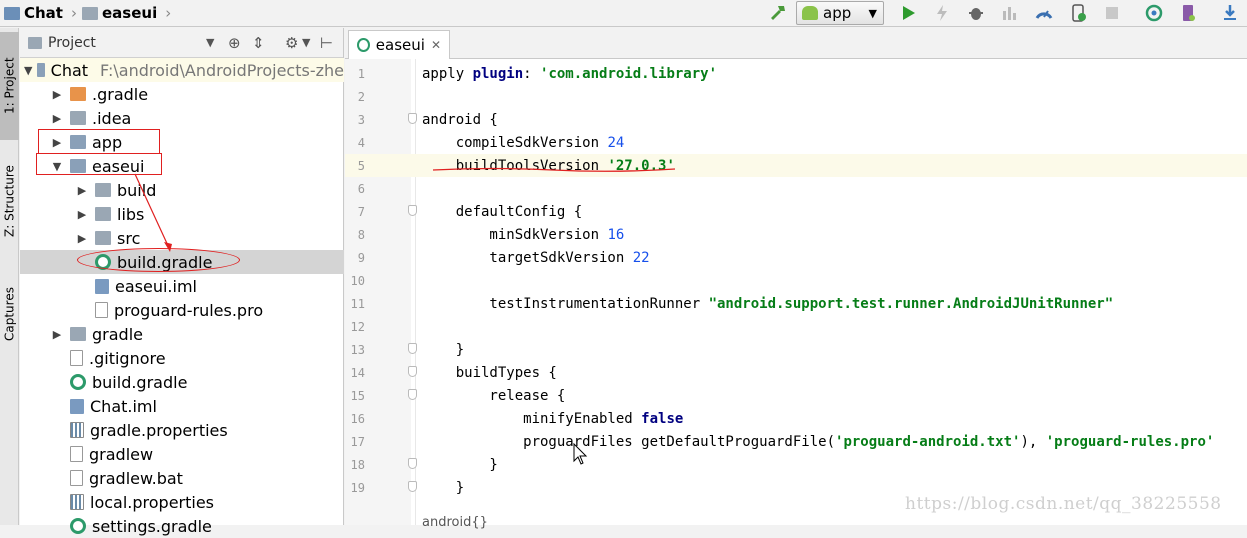 This screenshot has height=538, width=1247. Describe the element at coordinates (536, 257) in the screenshot. I see `code-text: targetSdkVersion 22` at that location.